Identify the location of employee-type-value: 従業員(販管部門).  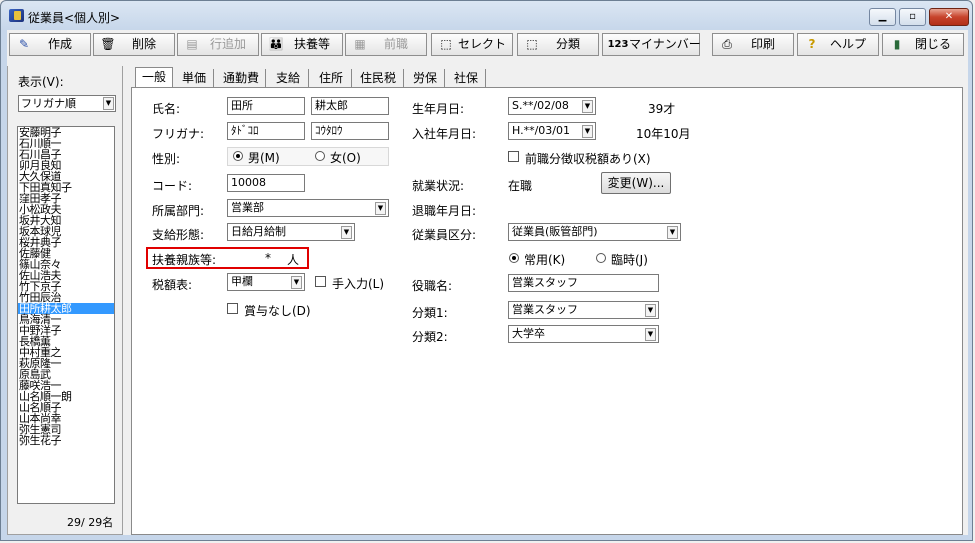
(555, 231).